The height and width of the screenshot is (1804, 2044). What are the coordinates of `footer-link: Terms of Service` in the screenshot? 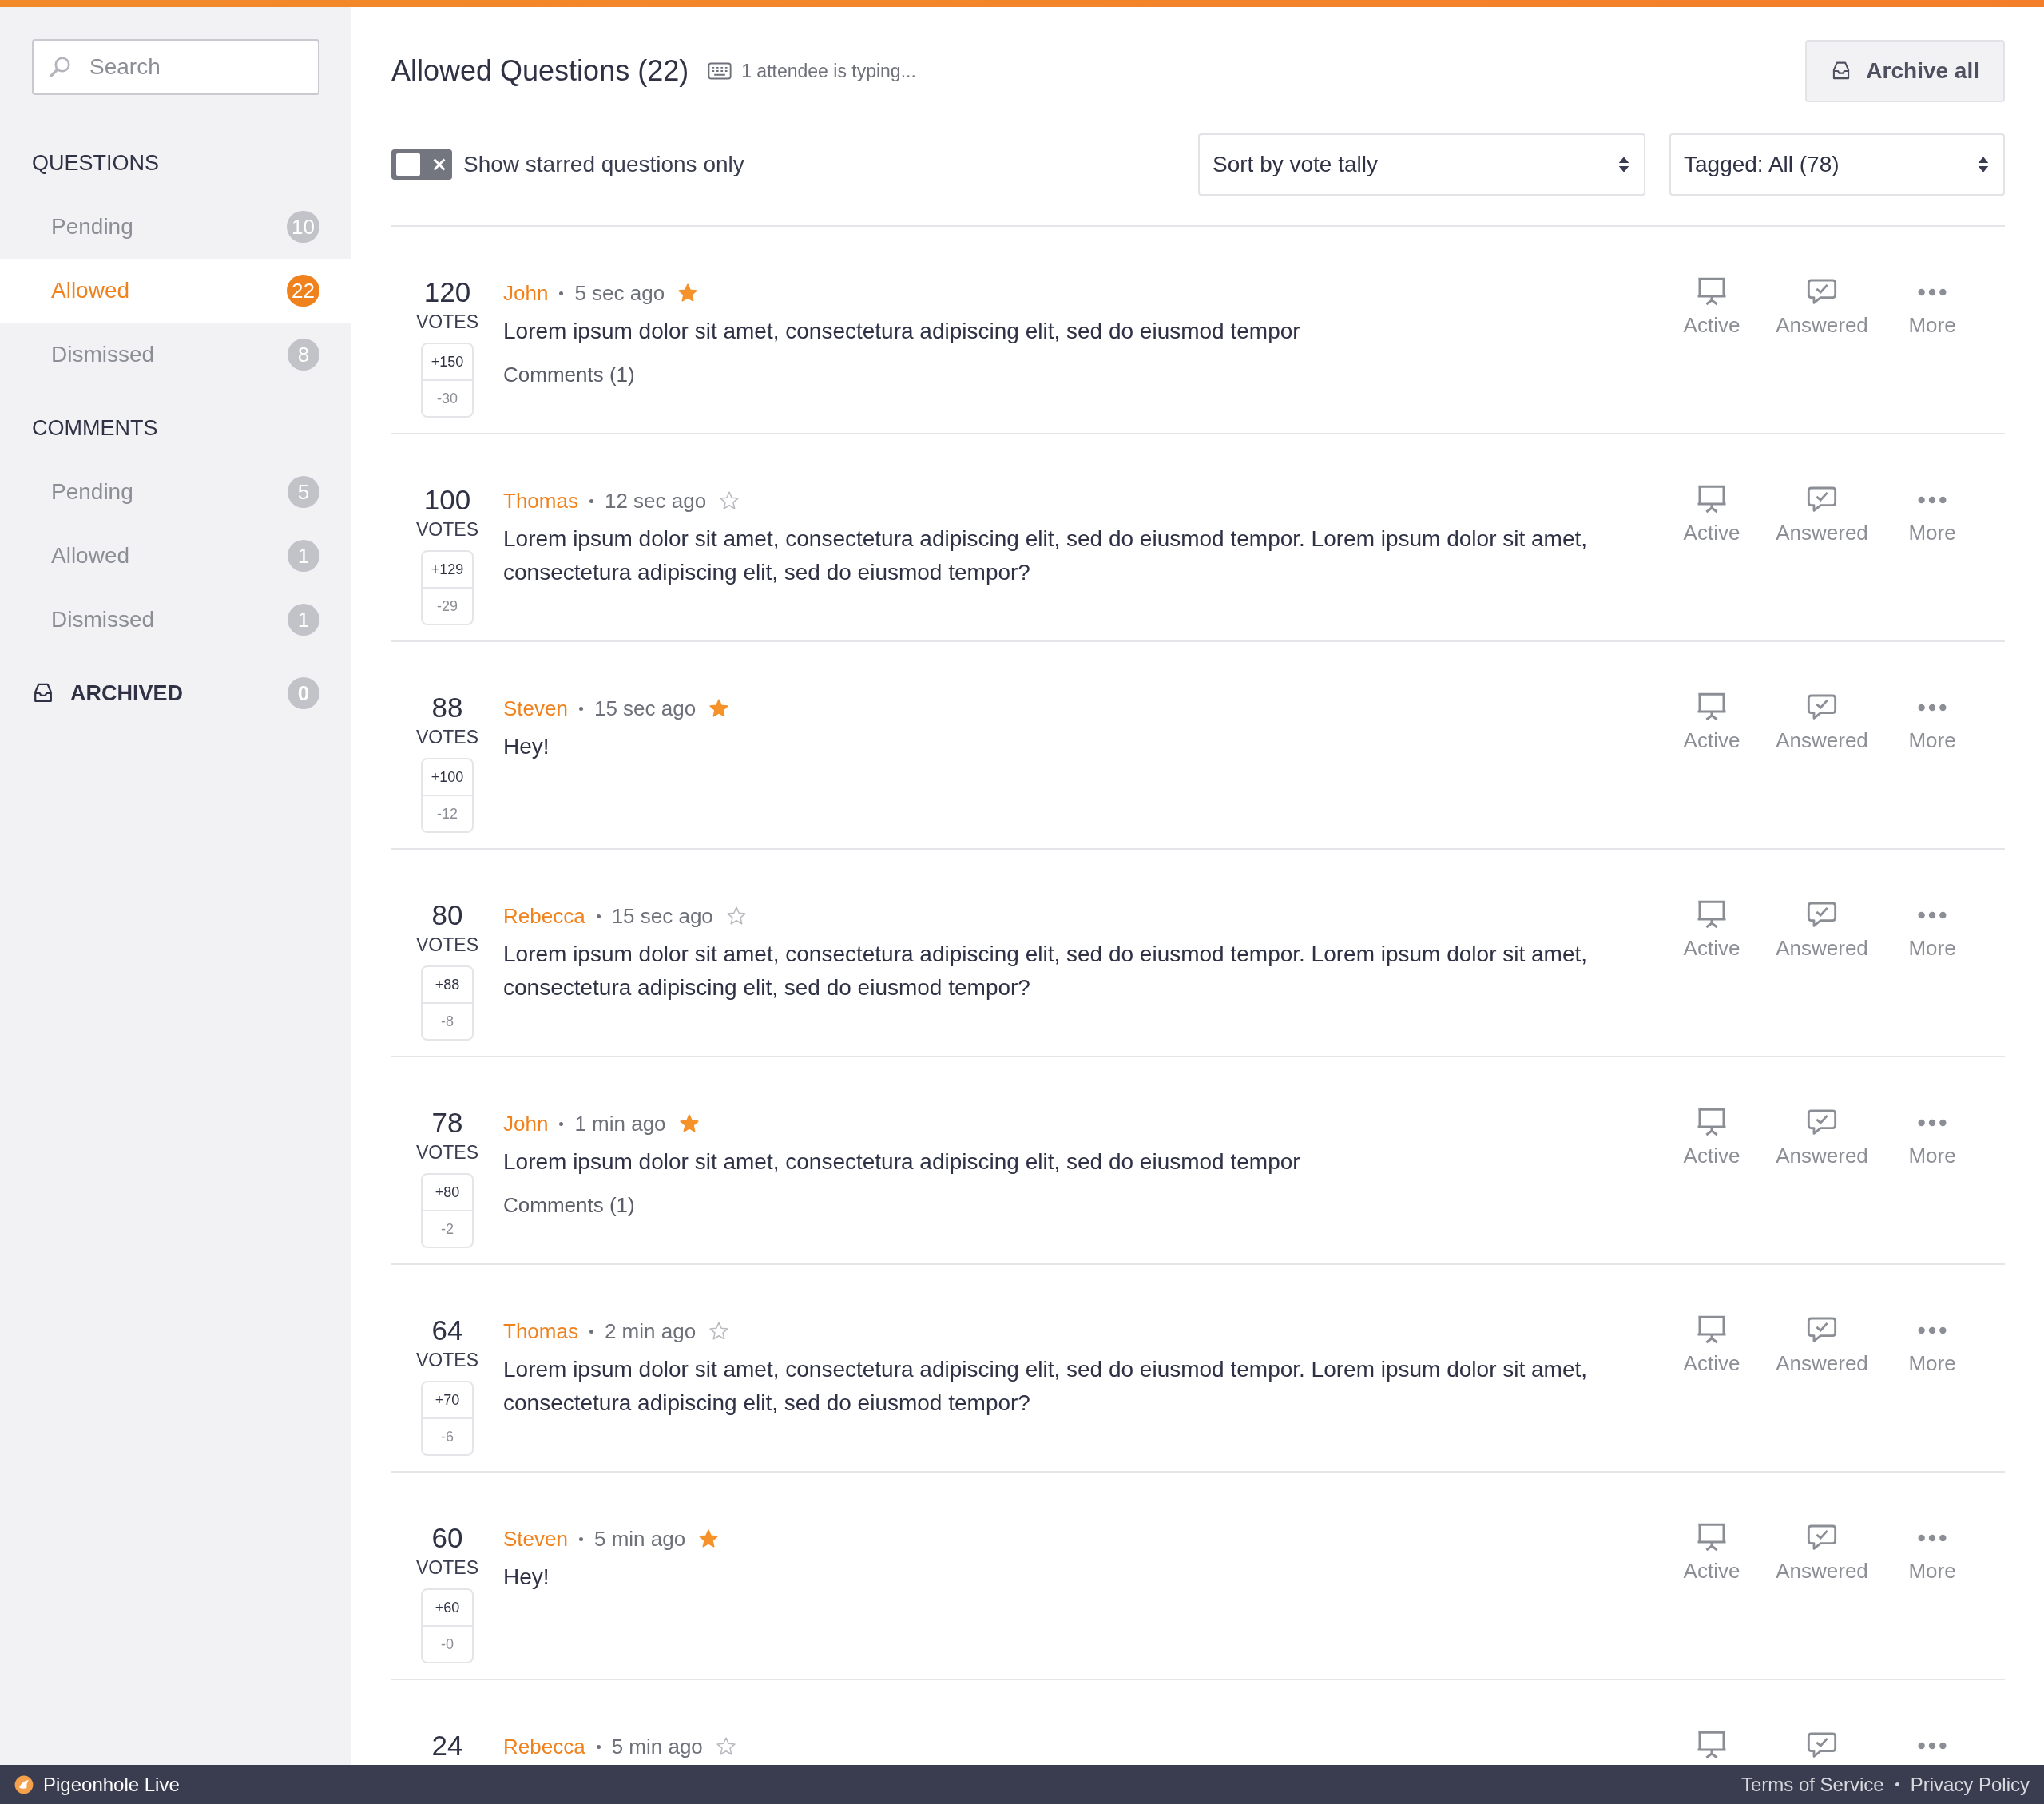 It's located at (1812, 1784).